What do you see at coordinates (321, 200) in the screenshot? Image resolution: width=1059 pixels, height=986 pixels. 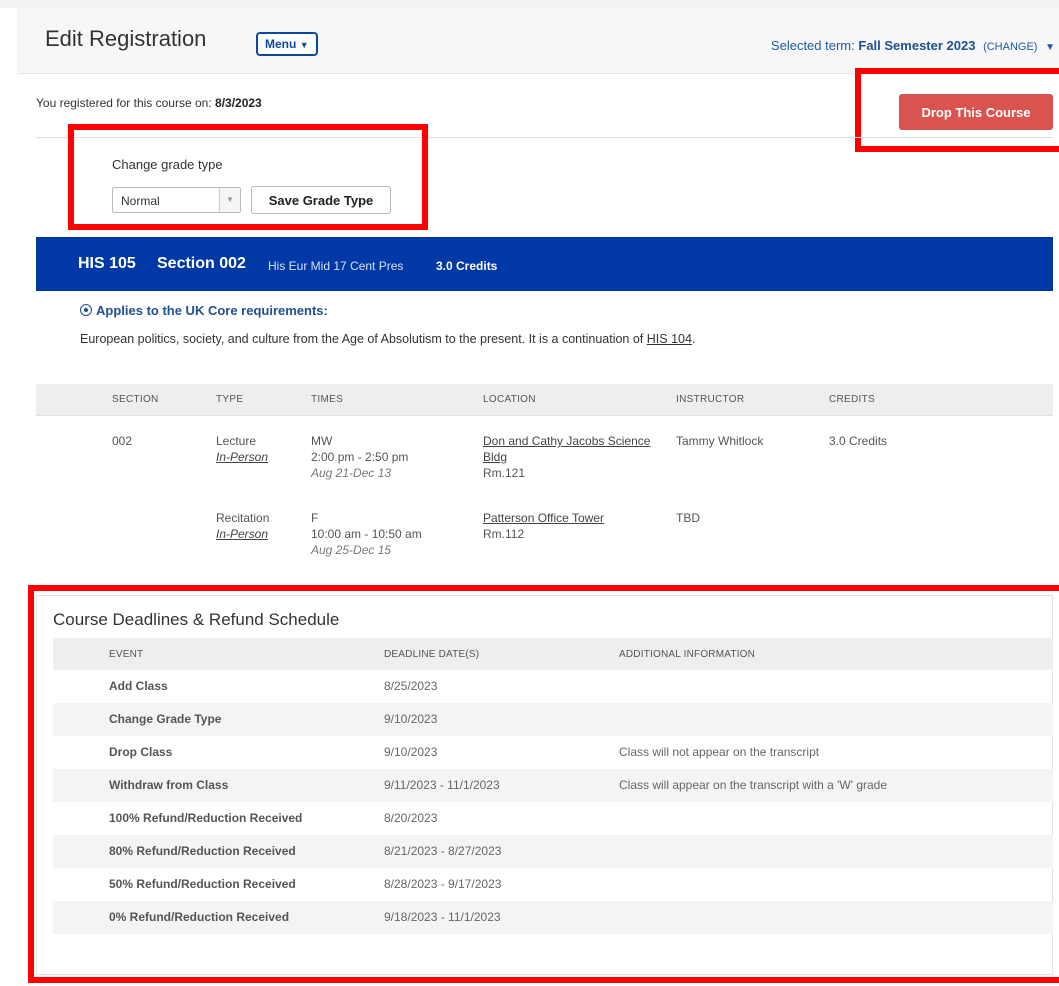 I see `save-grade-type-button: Save Grade Type` at bounding box center [321, 200].